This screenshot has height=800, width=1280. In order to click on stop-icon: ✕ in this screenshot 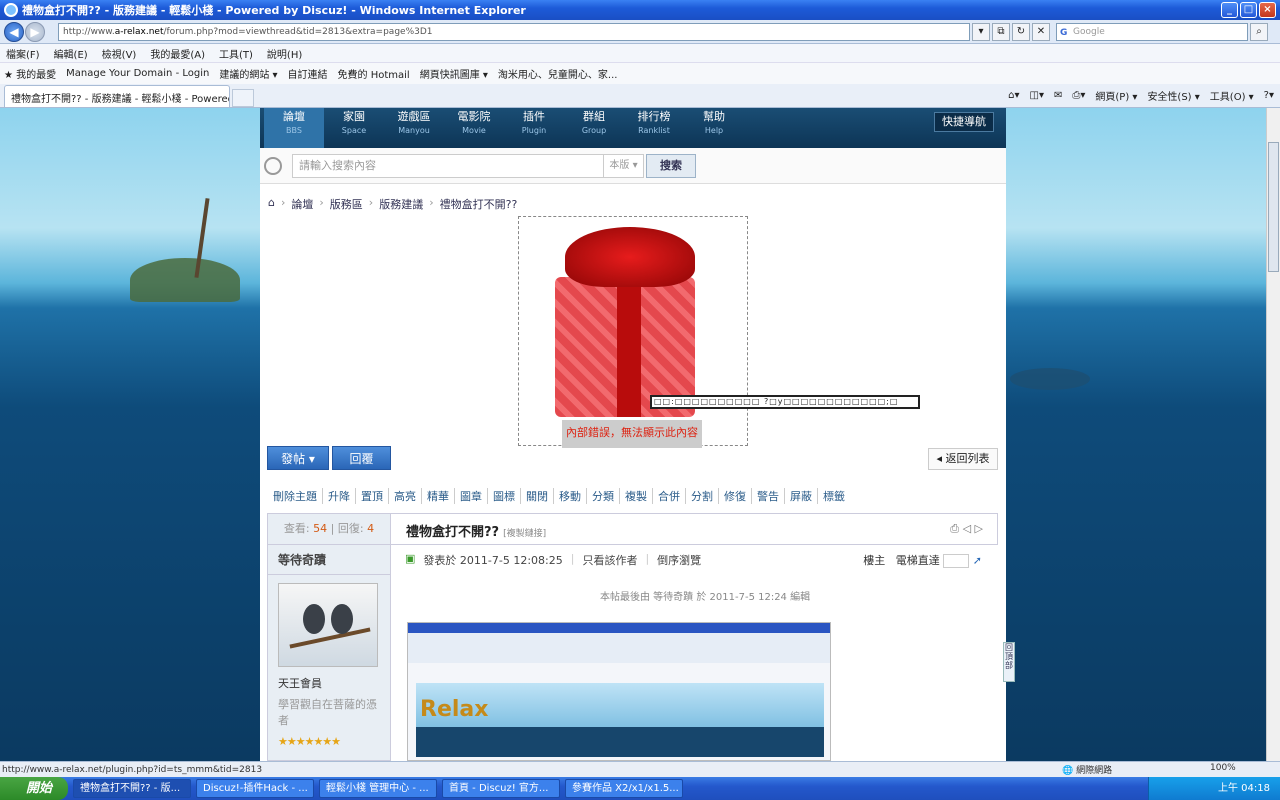, I will do `click(1041, 31)`.